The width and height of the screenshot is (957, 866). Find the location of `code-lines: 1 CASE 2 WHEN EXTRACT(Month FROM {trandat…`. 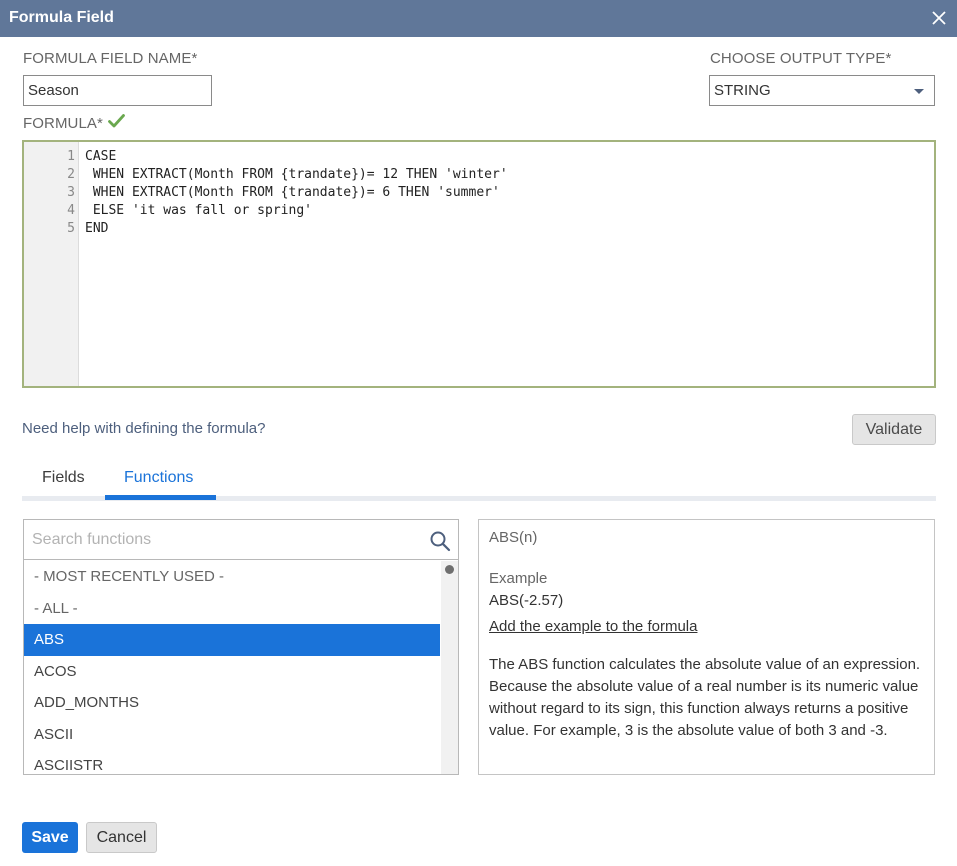

code-lines: 1 CASE 2 WHEN EXTRACT(Month FROM {trandat… is located at coordinates (479, 193).